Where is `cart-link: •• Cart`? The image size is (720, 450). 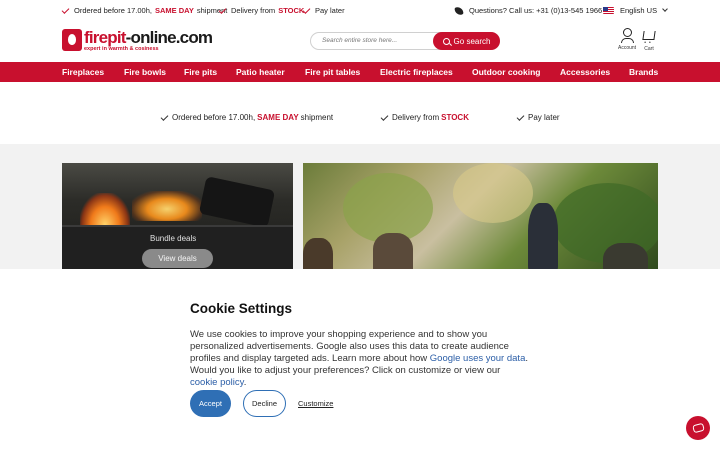
cart-link: •• Cart is located at coordinates (649, 40).